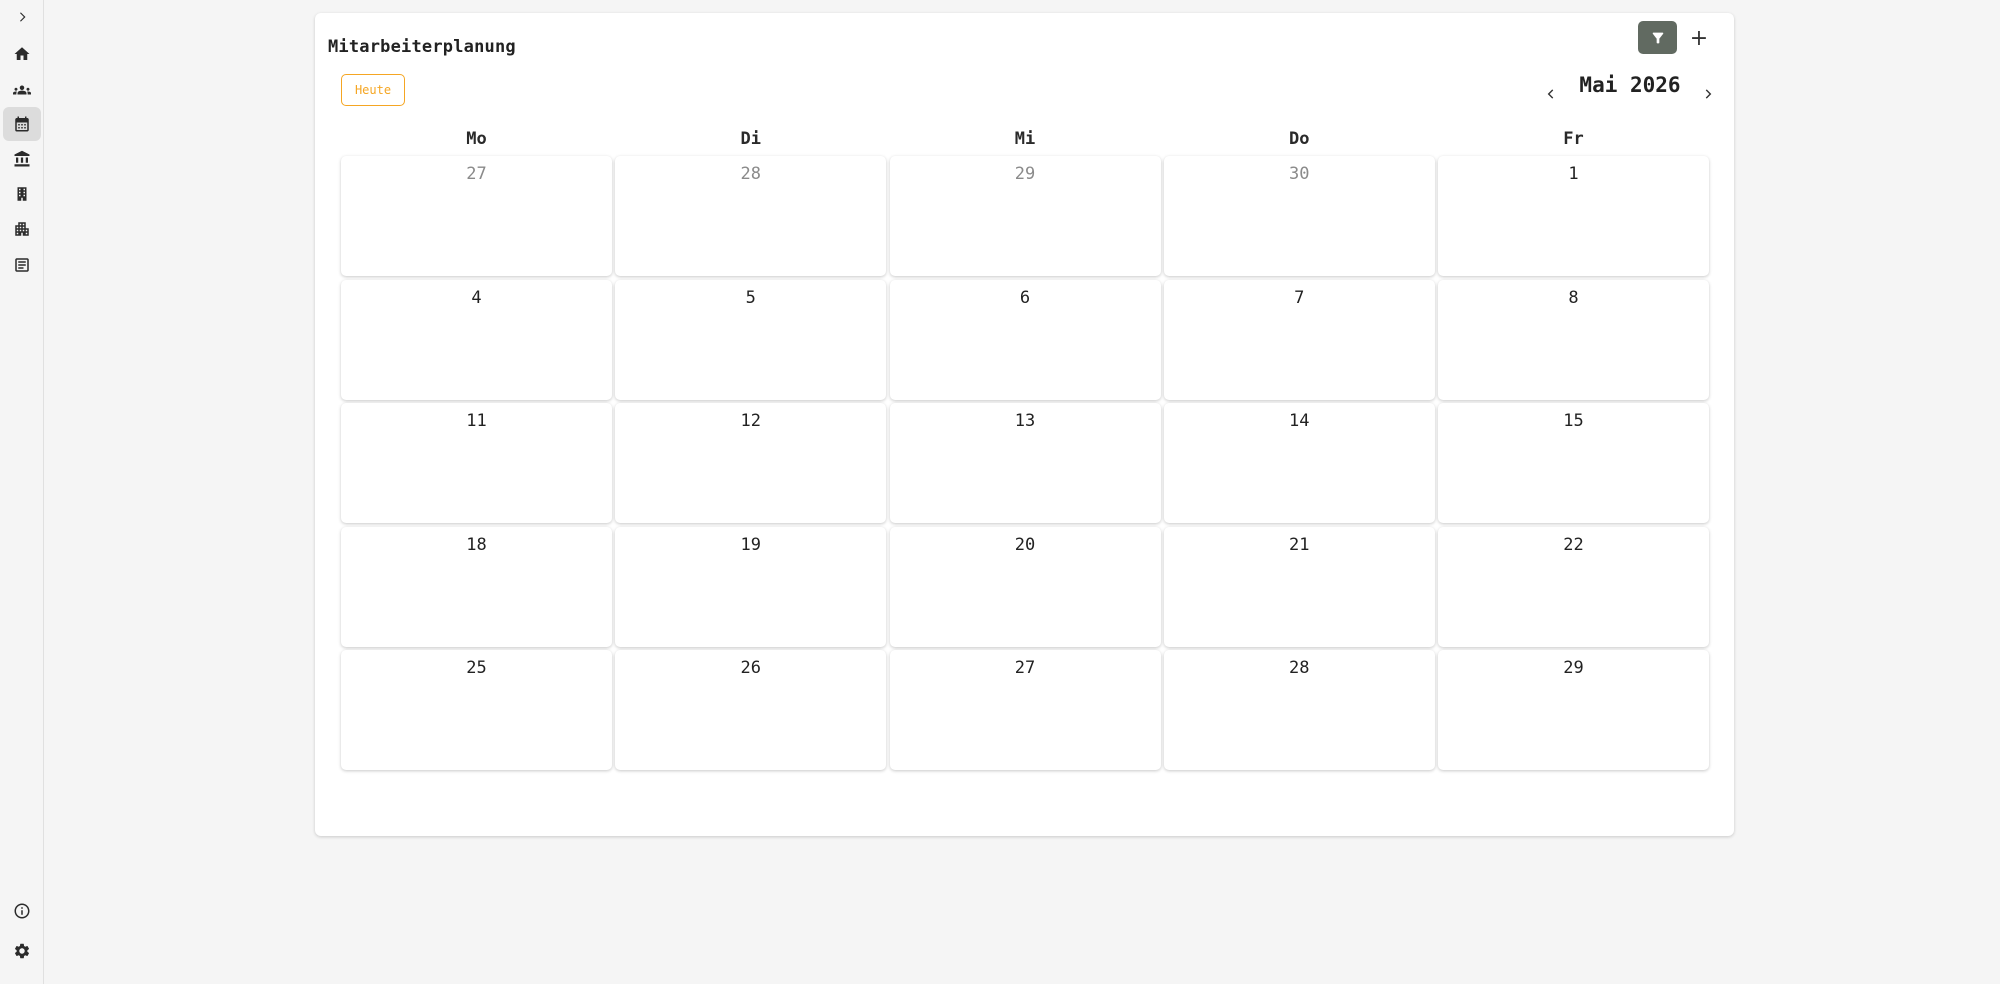 The image size is (2000, 984). What do you see at coordinates (1299, 421) in the screenshot?
I see `day-number: 14` at bounding box center [1299, 421].